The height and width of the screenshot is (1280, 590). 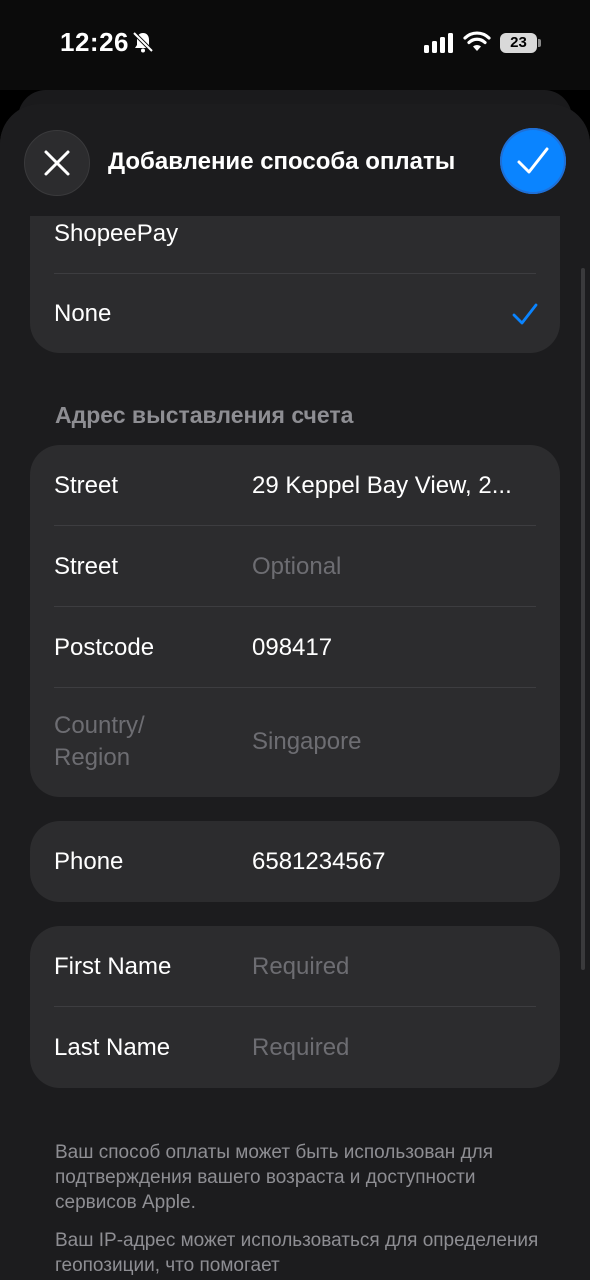 I want to click on first-name-row: First Name Required, so click(x=295, y=966).